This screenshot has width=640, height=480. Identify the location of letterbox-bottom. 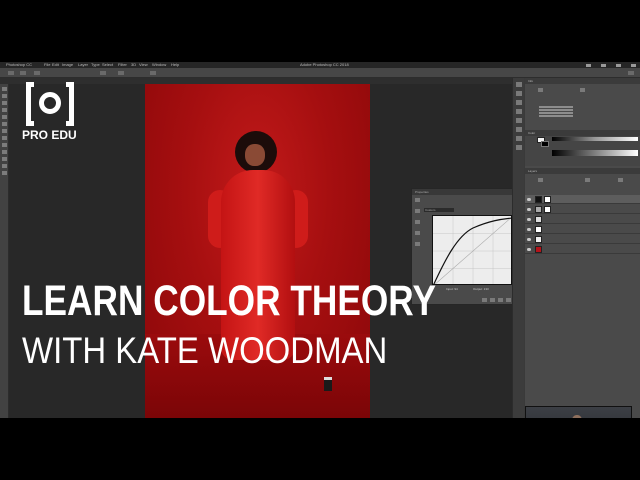
(320, 449).